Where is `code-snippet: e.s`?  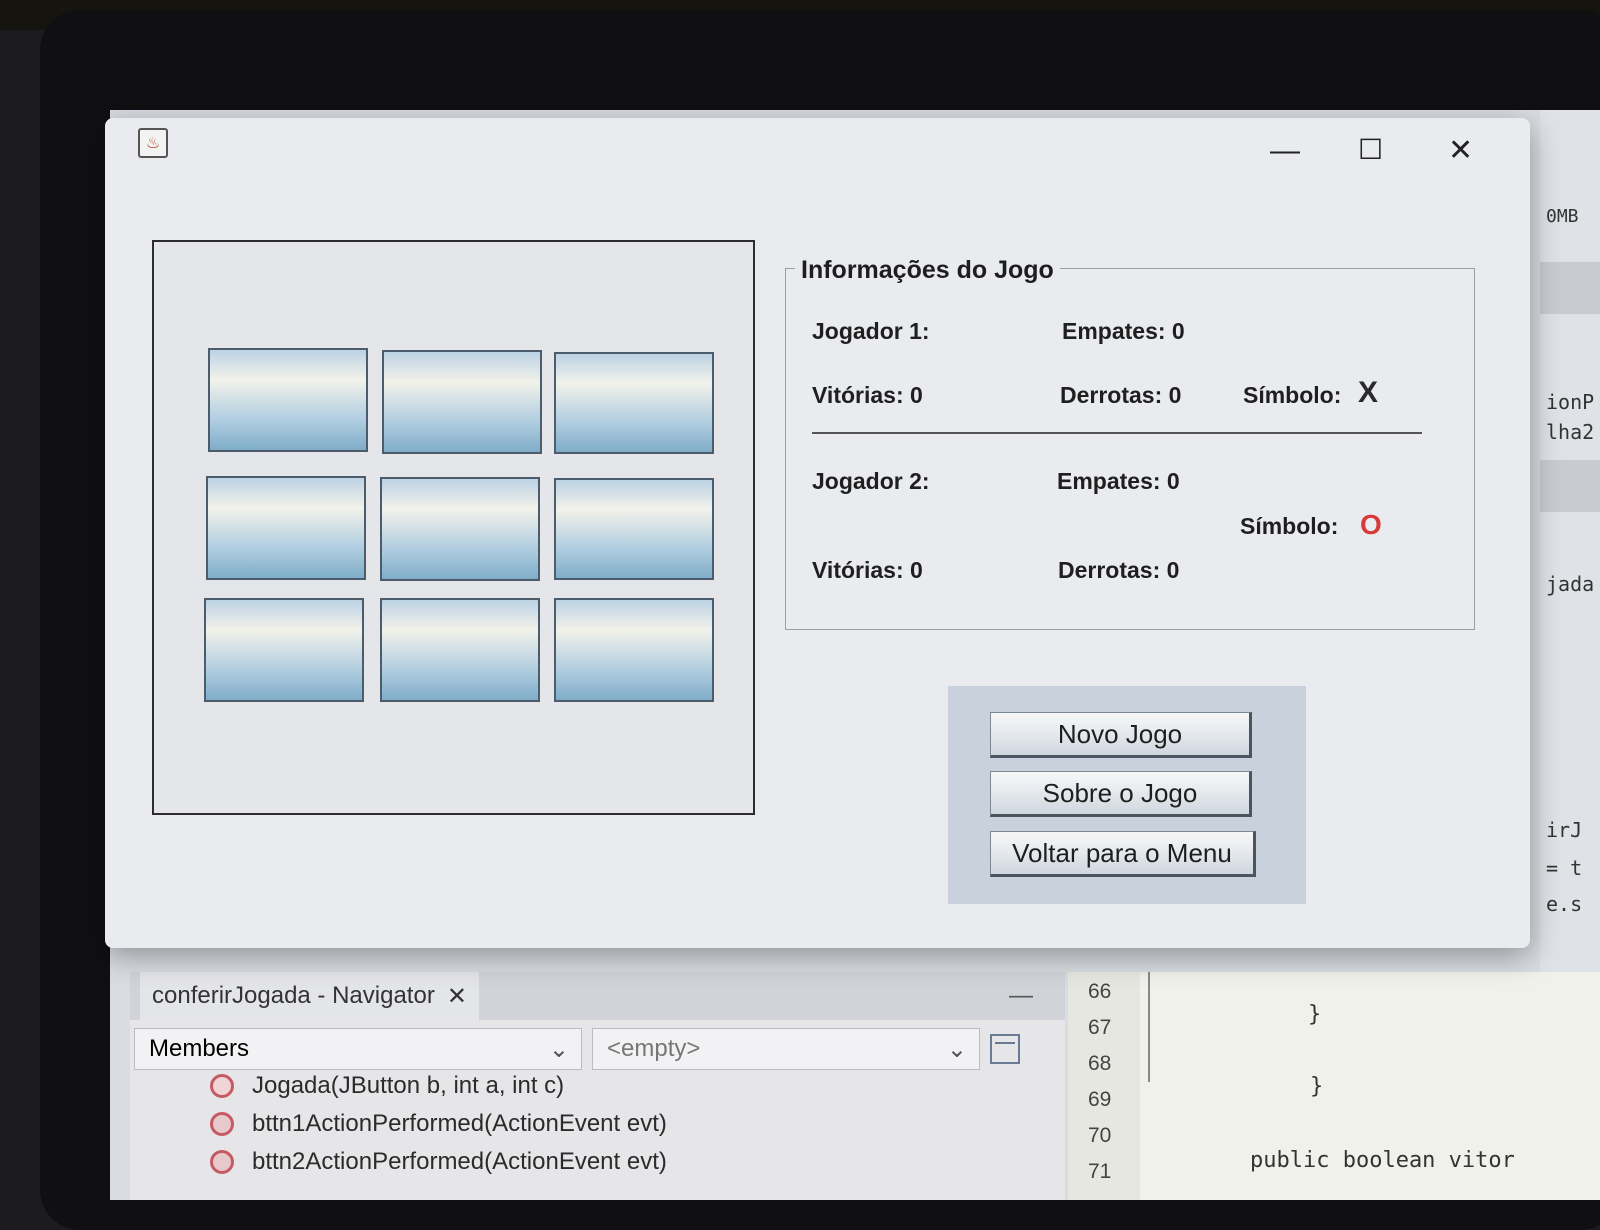
code-snippet: e.s is located at coordinates (1564, 904).